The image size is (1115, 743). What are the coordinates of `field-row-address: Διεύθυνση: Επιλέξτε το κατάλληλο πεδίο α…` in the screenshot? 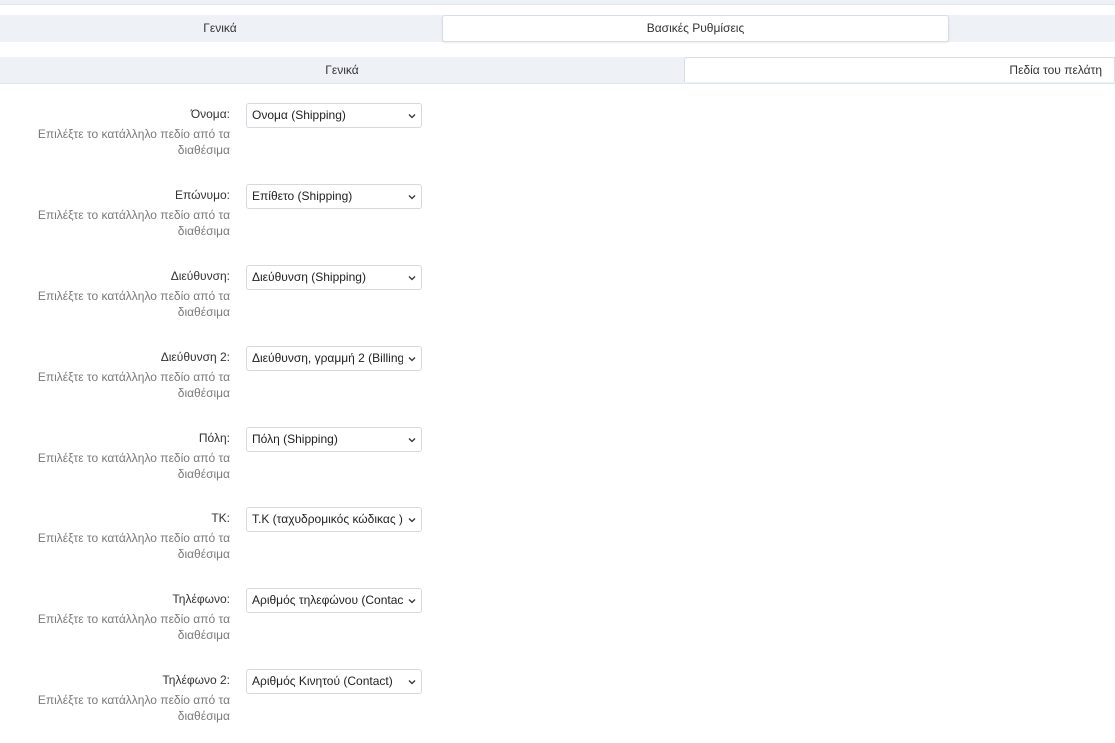 It's located at (215, 295).